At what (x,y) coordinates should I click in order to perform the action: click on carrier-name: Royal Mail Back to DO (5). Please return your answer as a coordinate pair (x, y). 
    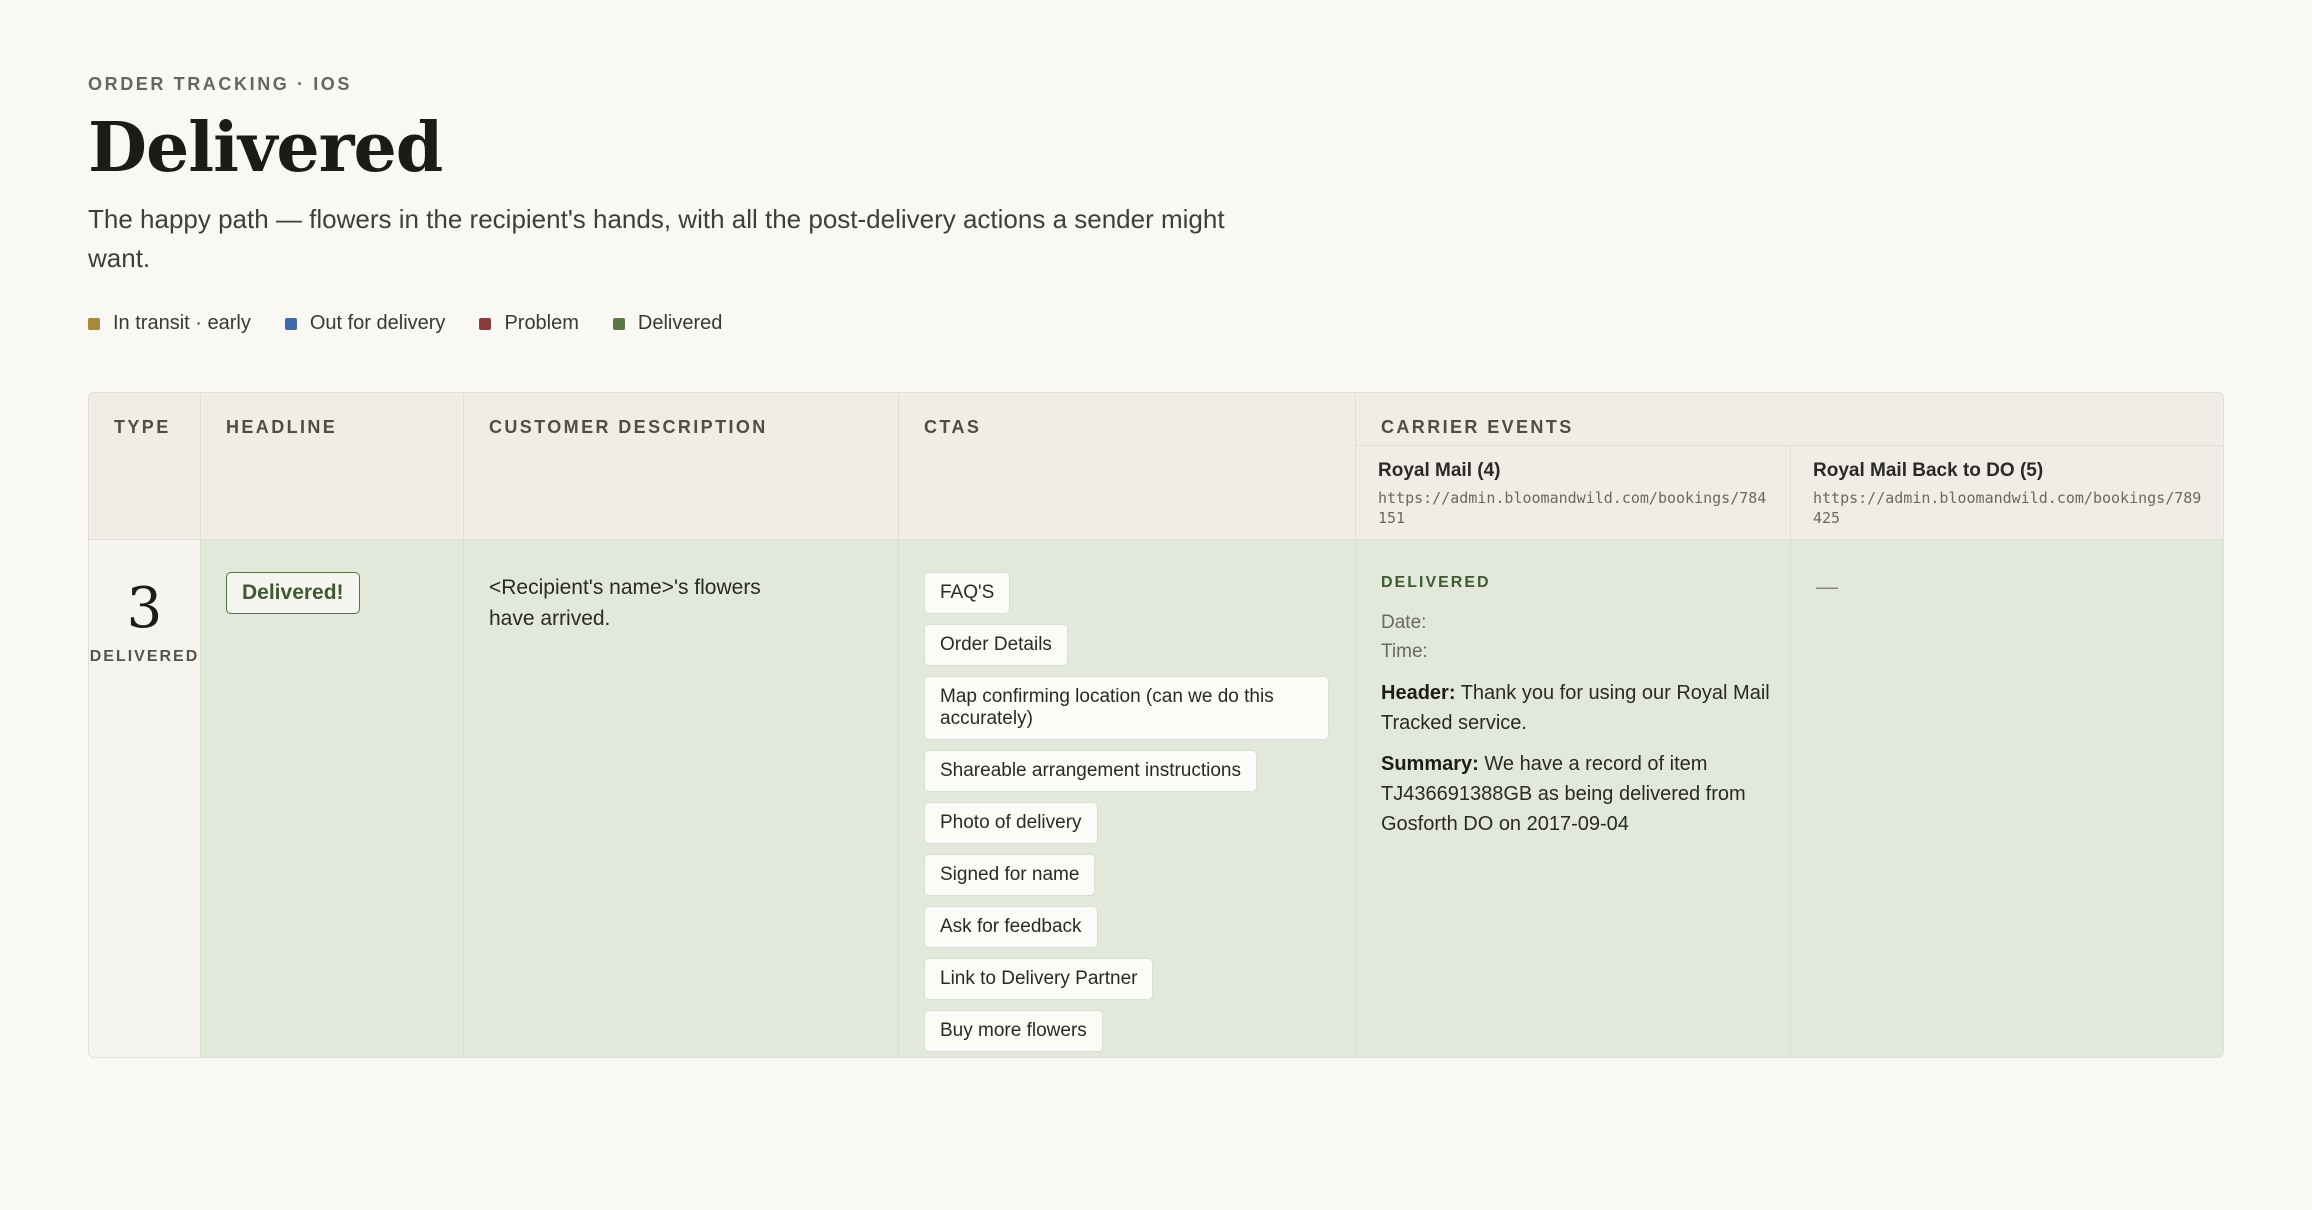
    Looking at the image, I should click on (1928, 470).